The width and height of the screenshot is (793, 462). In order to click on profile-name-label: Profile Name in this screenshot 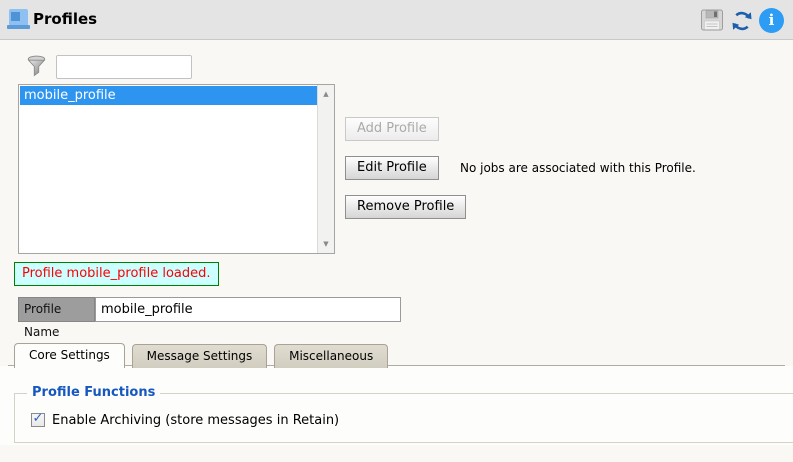, I will do `click(56, 318)`.